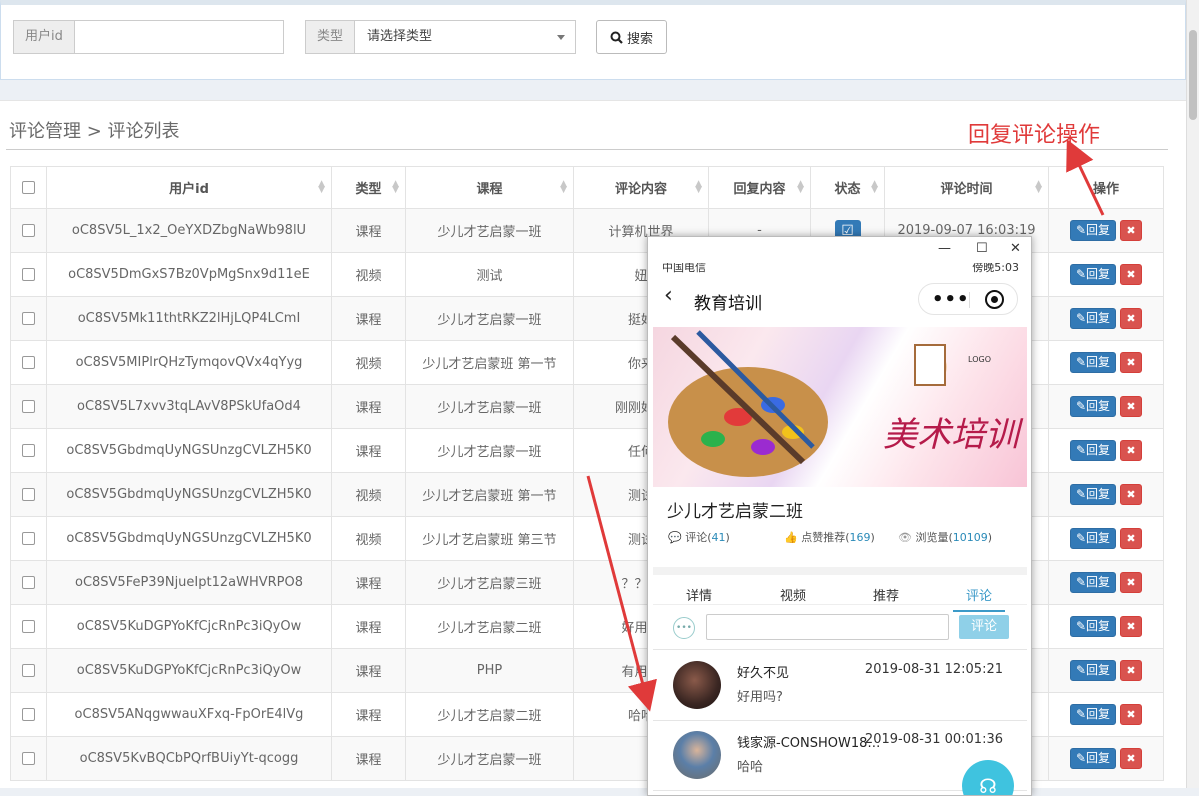  What do you see at coordinates (368, 187) in the screenshot?
I see `col-type: 类型 ▲ ▼` at bounding box center [368, 187].